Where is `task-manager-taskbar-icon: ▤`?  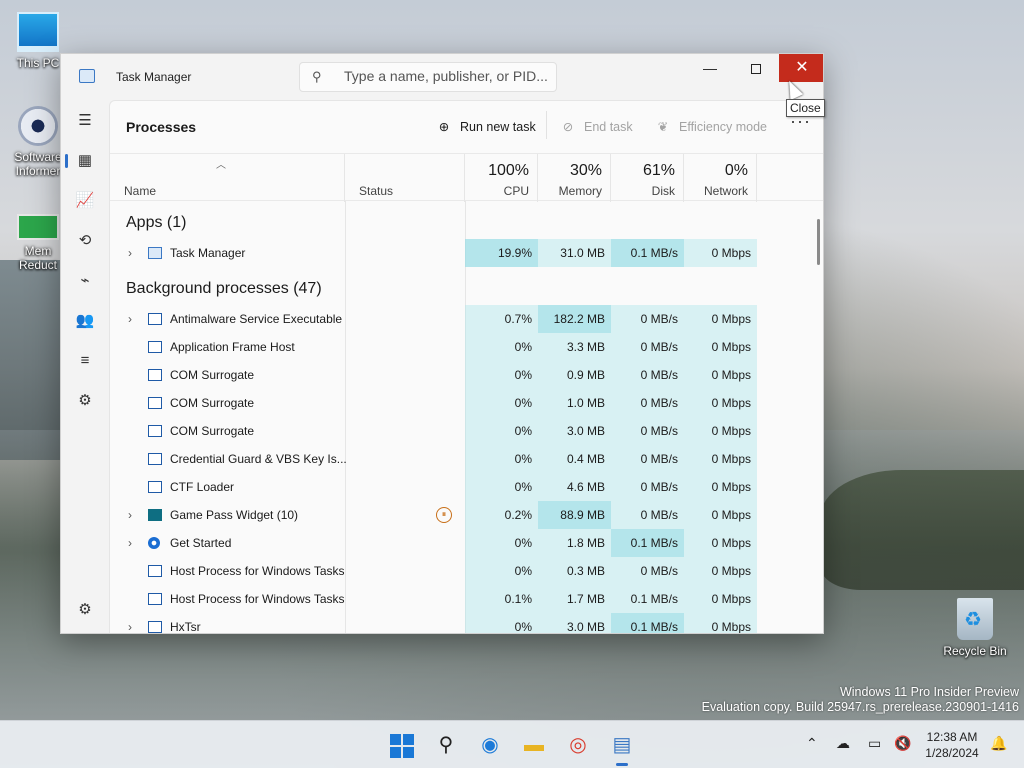 task-manager-taskbar-icon: ▤ is located at coordinates (622, 747).